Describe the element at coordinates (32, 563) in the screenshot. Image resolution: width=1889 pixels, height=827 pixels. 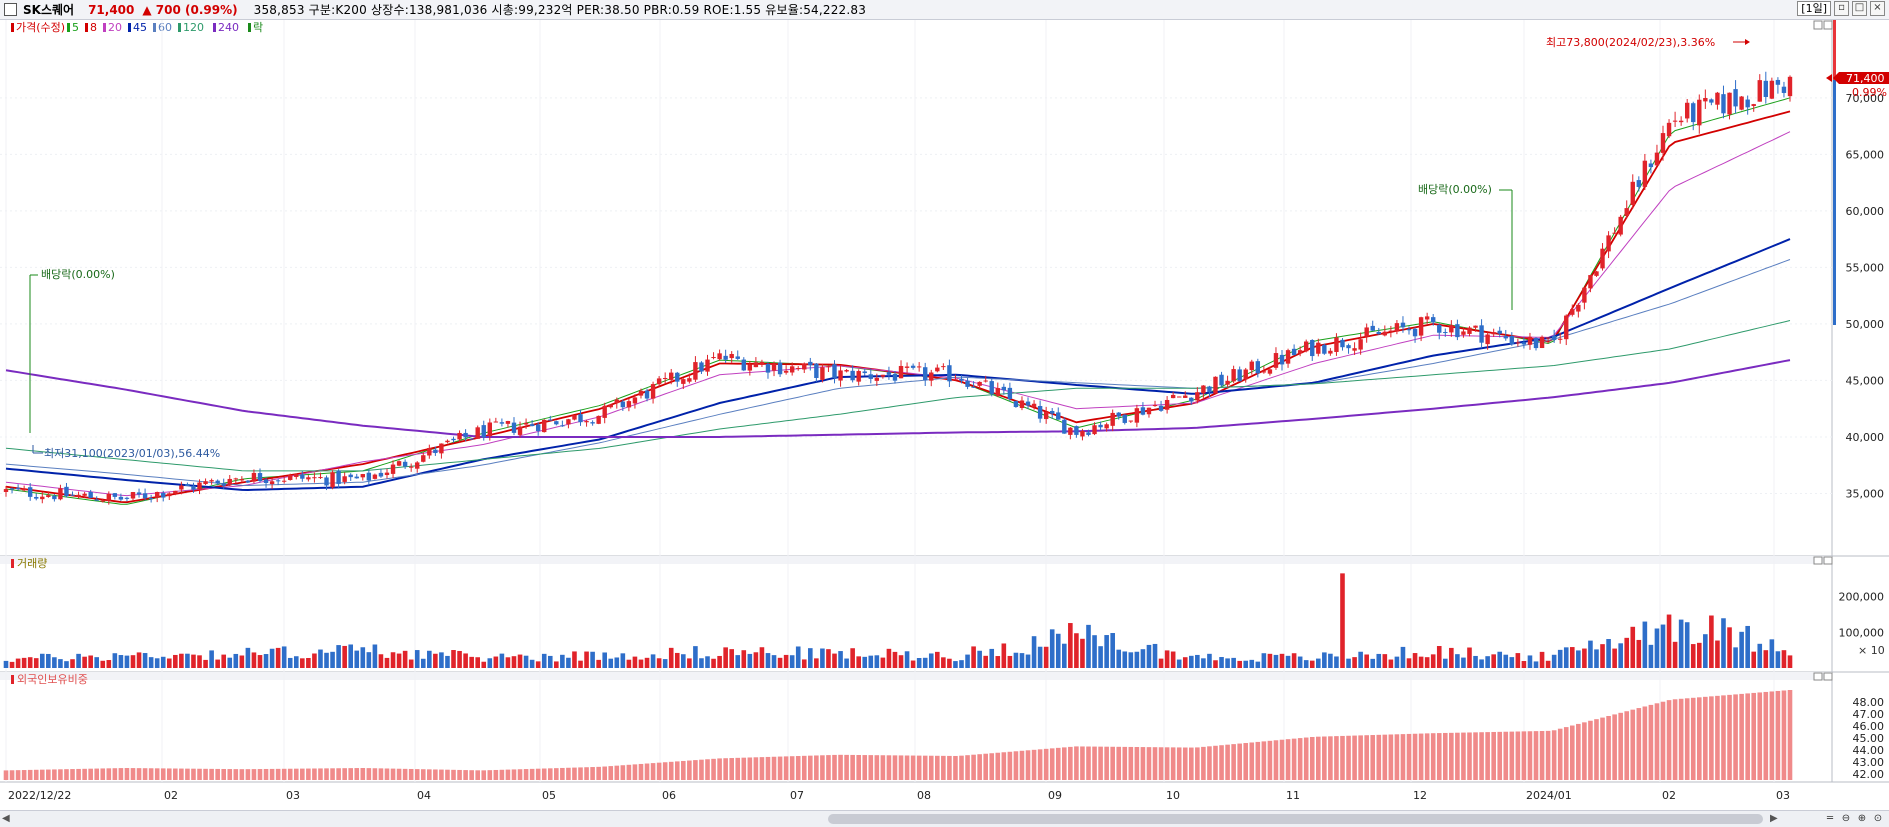
I see `volume-legend: 거래량` at that location.